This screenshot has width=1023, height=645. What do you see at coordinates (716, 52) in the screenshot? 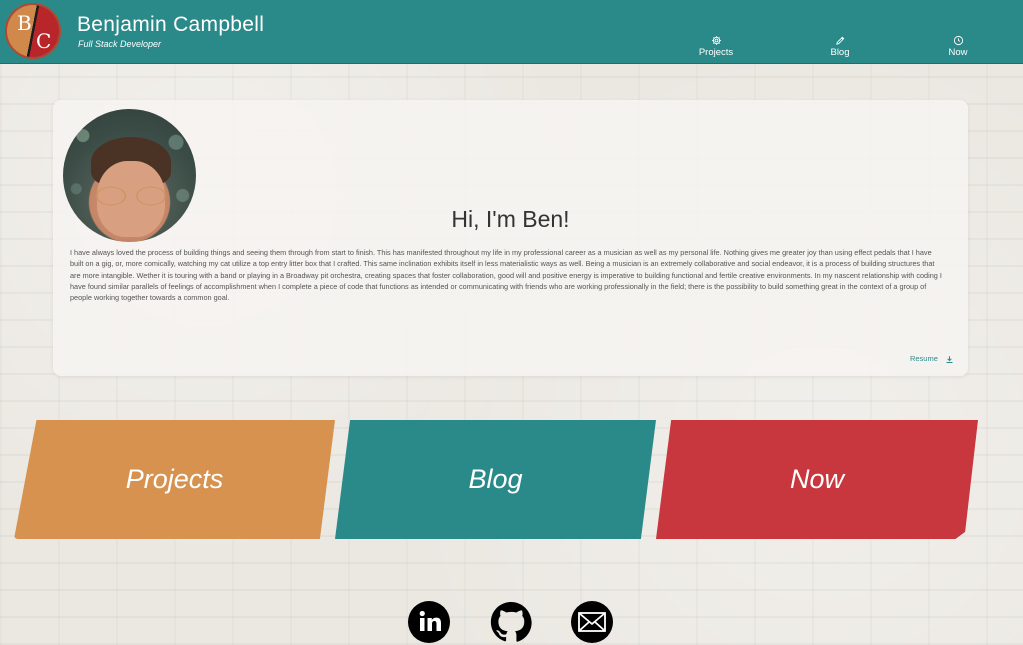
I see `nav-projects-label: Projects` at bounding box center [716, 52].